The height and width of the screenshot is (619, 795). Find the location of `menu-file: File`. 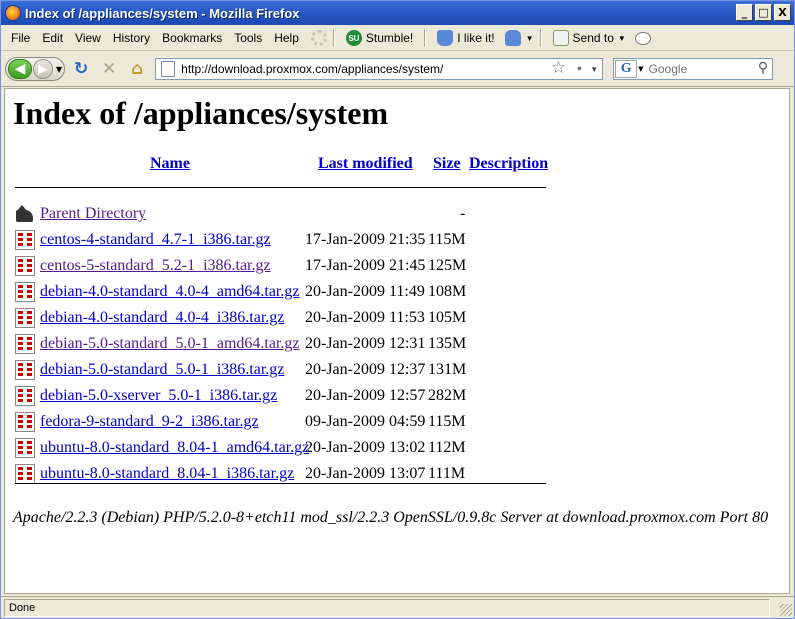

menu-file: File is located at coordinates (20, 38).